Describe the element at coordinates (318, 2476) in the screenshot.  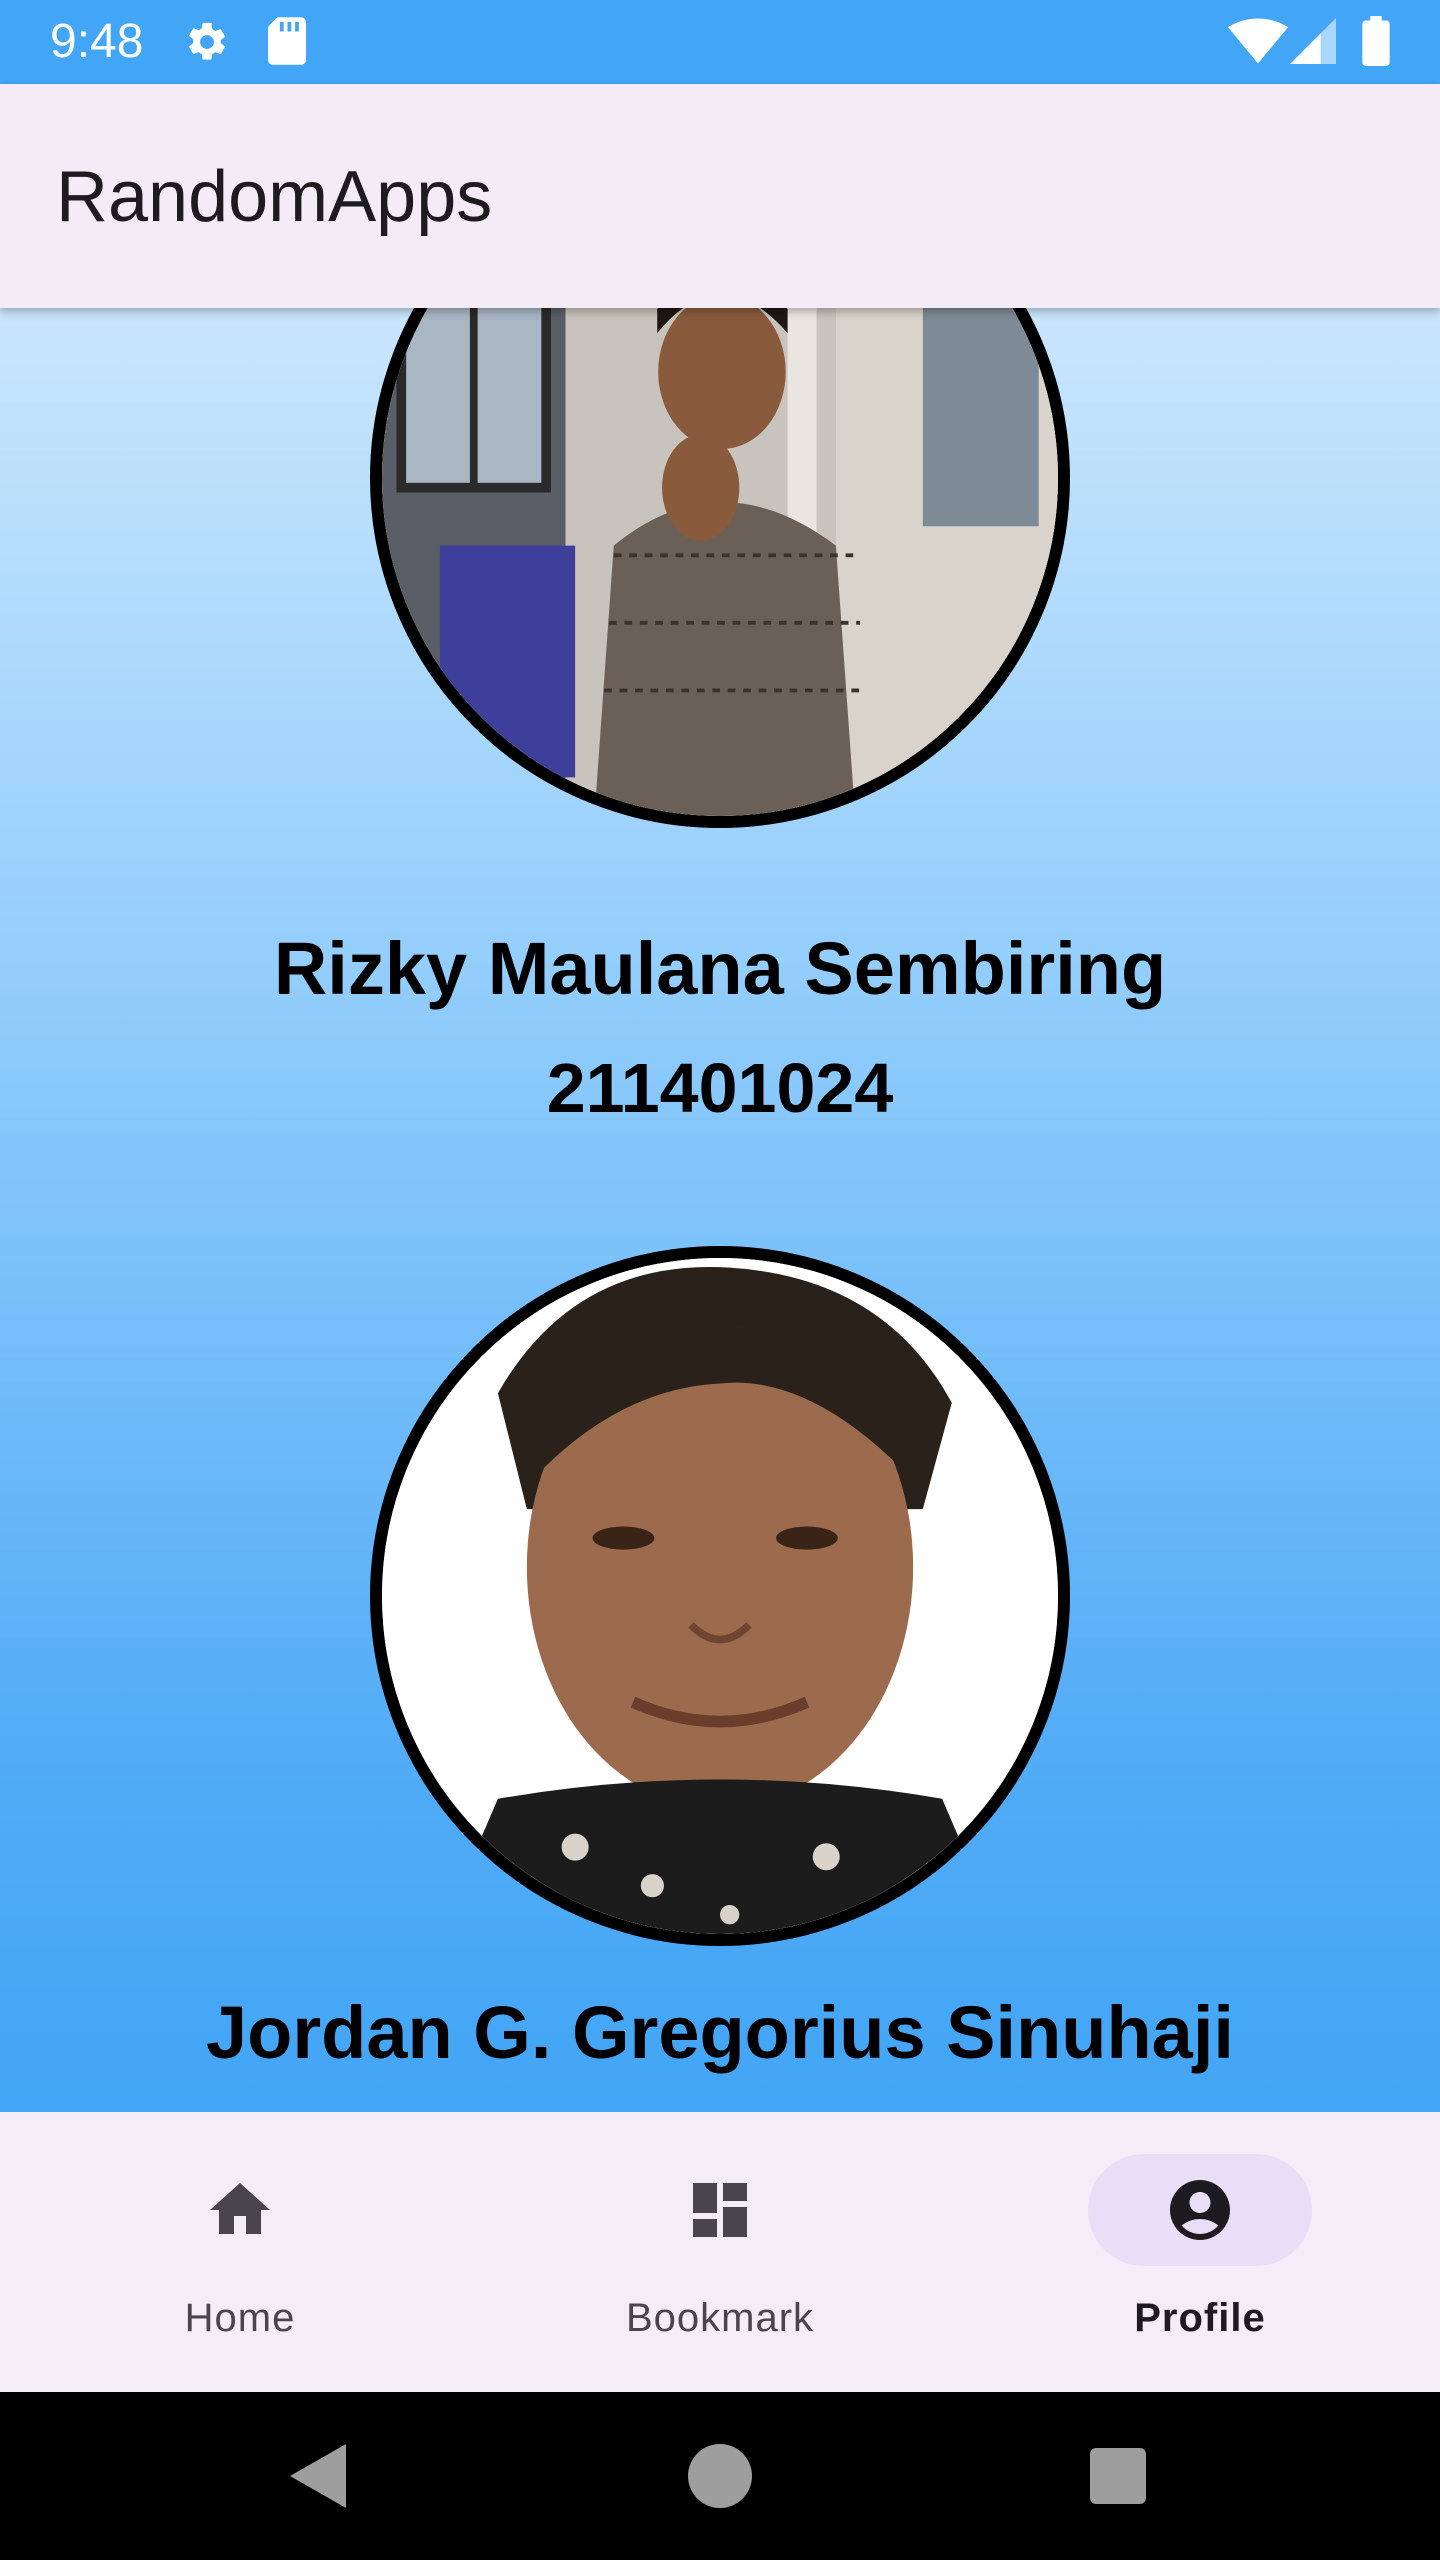
I see `back-icon` at that location.